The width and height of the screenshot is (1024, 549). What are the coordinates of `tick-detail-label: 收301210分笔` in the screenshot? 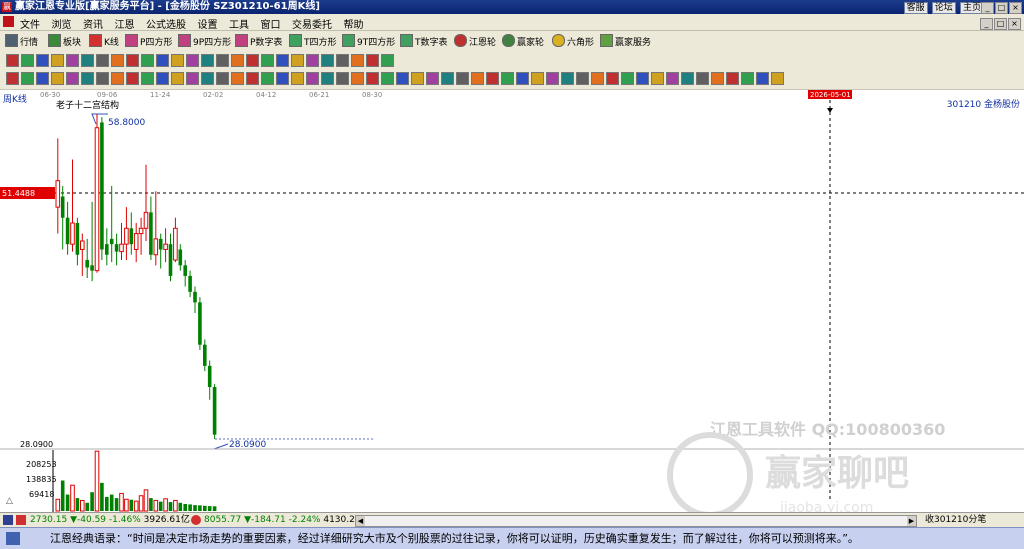 It's located at (955, 520).